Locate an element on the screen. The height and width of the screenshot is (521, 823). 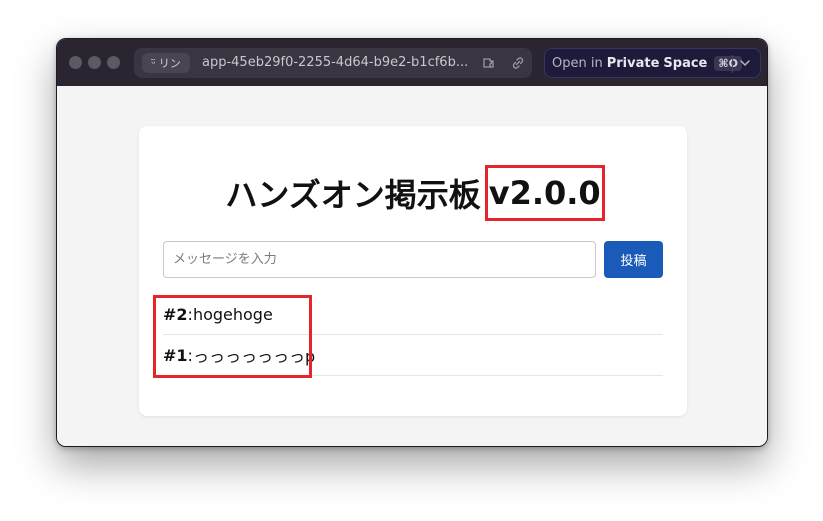
post-text: hogehoge is located at coordinates (232, 314).